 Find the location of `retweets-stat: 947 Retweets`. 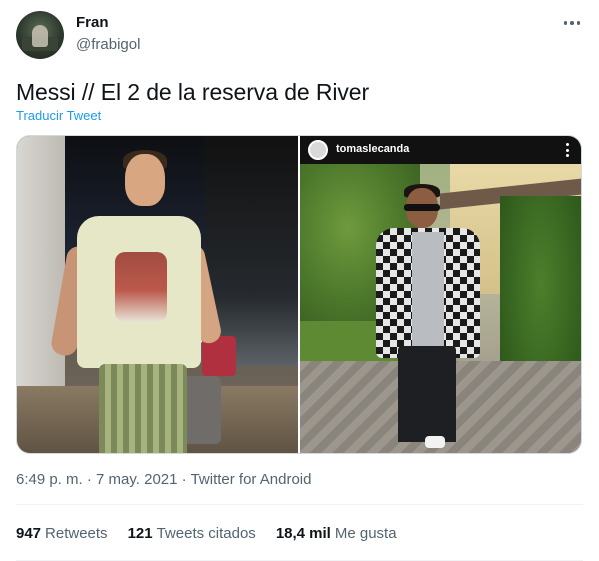

retweets-stat: 947 Retweets is located at coordinates (62, 534).